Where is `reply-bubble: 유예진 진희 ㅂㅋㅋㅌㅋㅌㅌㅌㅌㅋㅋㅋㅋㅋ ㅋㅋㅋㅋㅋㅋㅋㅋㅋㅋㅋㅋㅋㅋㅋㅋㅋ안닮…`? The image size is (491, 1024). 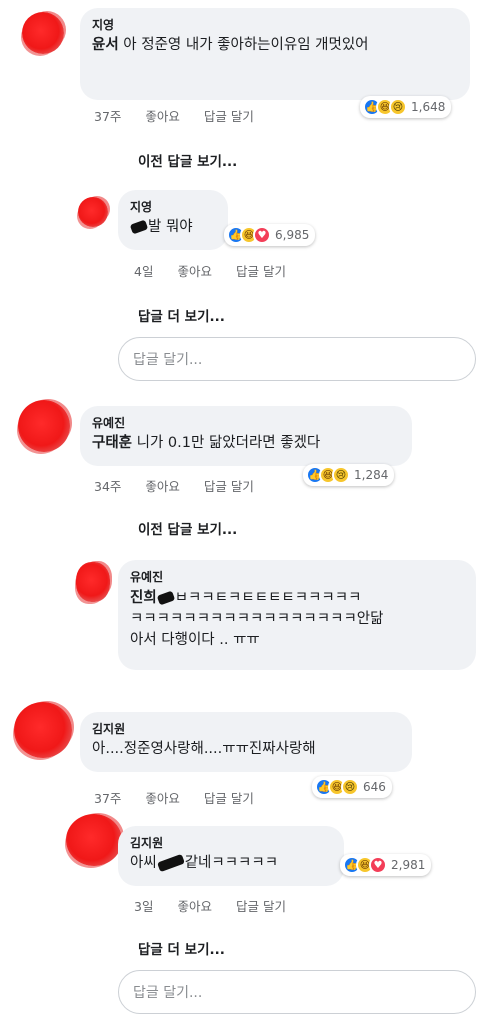
reply-bubble: 유예진 진희 ㅂㅋㅋㅌㅋㅌㅌㅌㅌㅋㅋㅋㅋㅋ ㅋㅋㅋㅋㅋㅋㅋㅋㅋㅋㅋㅋㅋㅋㅋㅋㅋ안닮… is located at coordinates (297, 615).